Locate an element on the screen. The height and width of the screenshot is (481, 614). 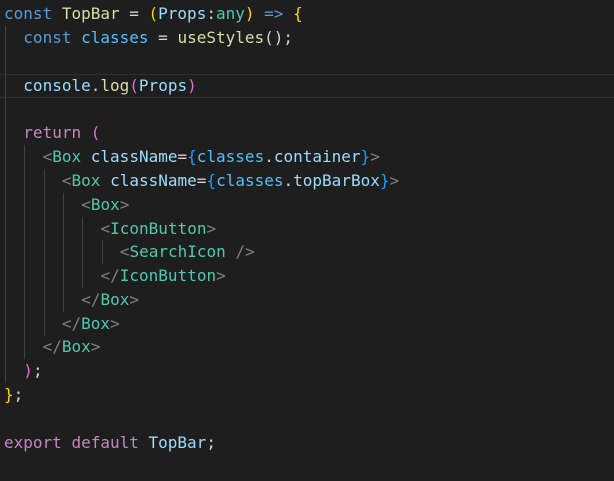
code-line: </IconButton> is located at coordinates (307, 276).